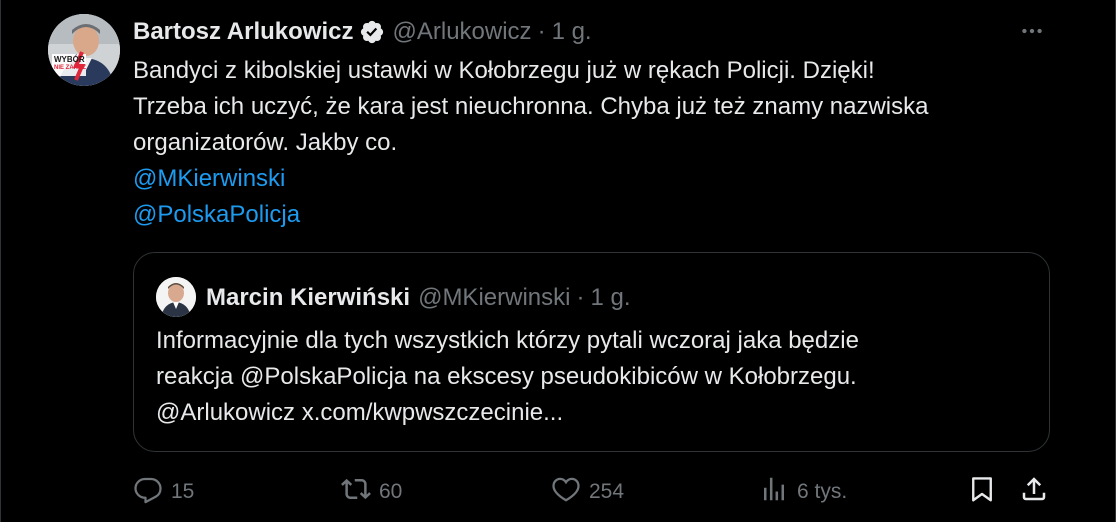  I want to click on views-count: 6 tys., so click(822, 491).